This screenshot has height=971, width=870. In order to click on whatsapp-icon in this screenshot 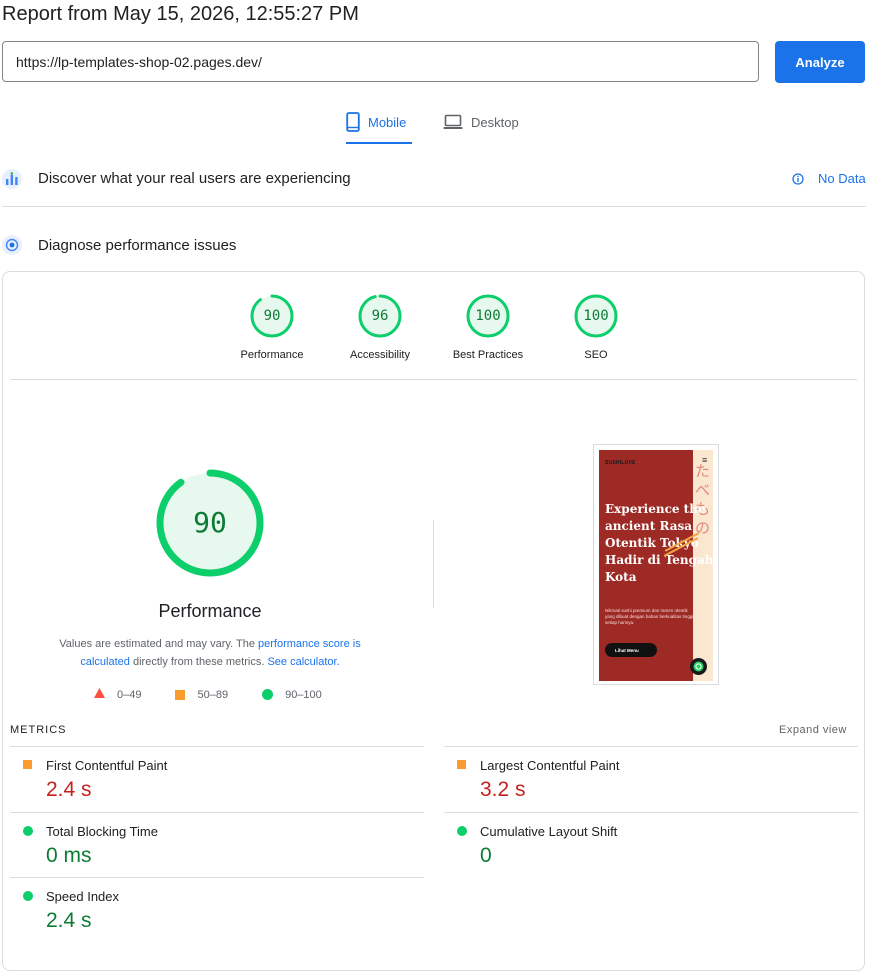, I will do `click(698, 666)`.